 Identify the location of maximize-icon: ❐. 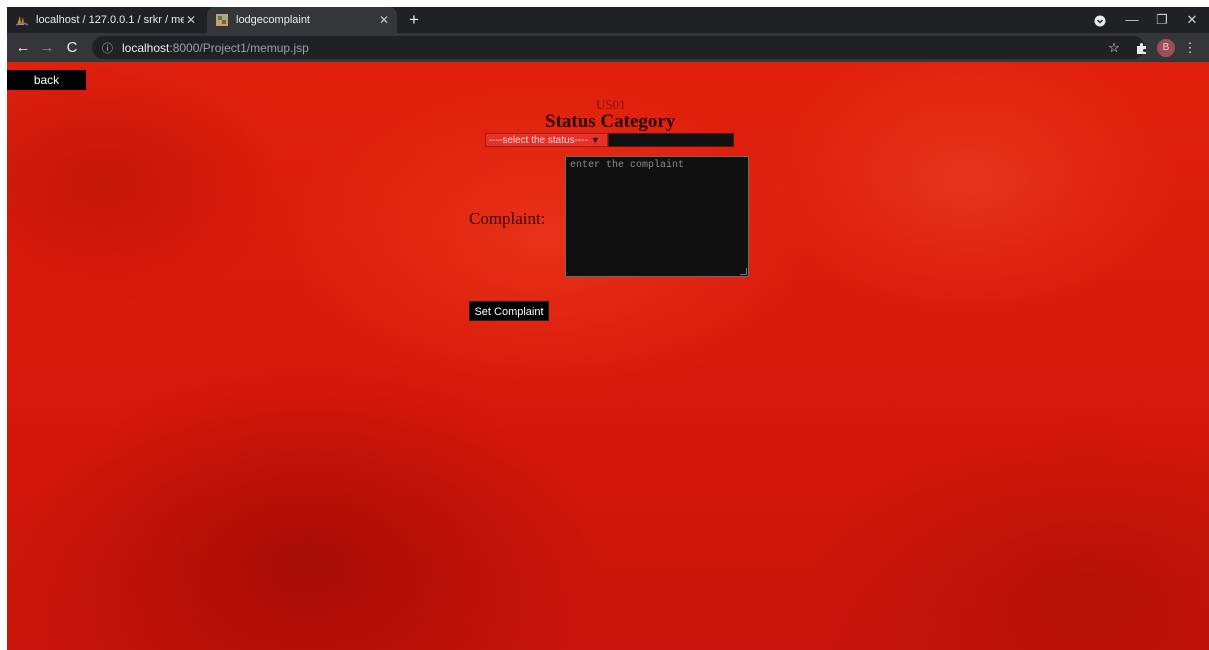
(1162, 20).